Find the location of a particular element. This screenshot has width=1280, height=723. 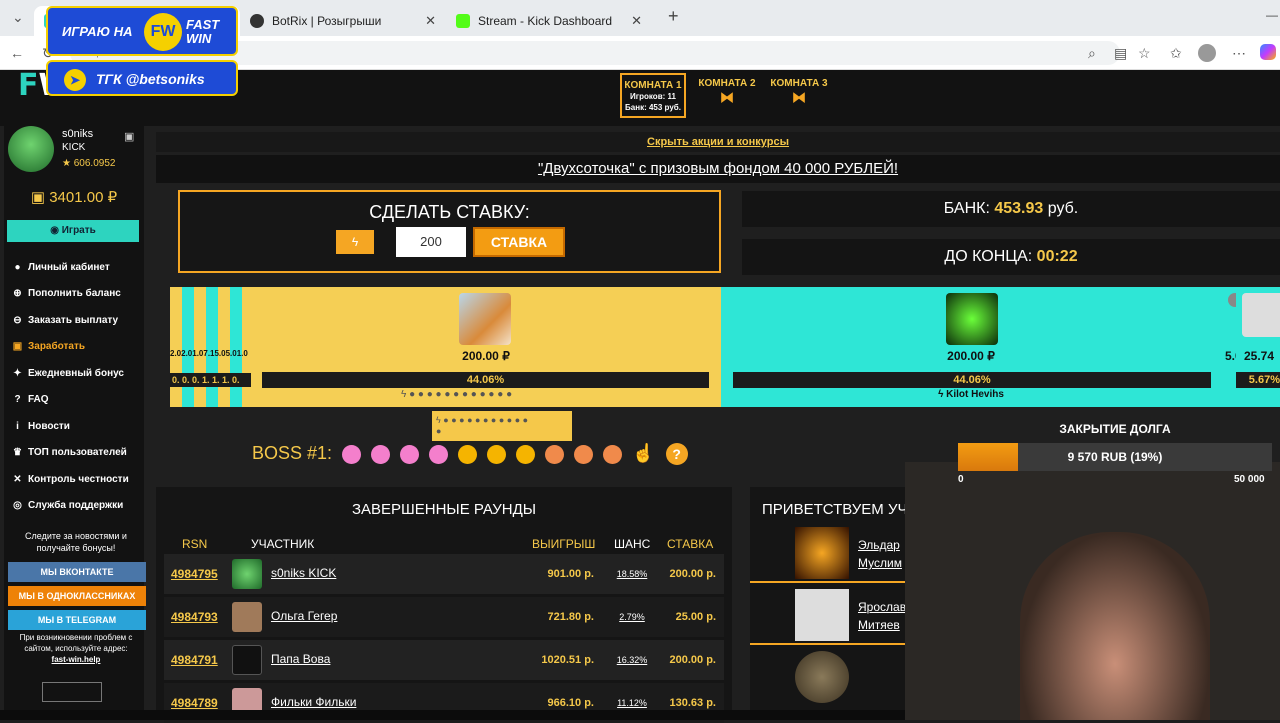

th-player: УЧАСТНИК is located at coordinates (283, 544).